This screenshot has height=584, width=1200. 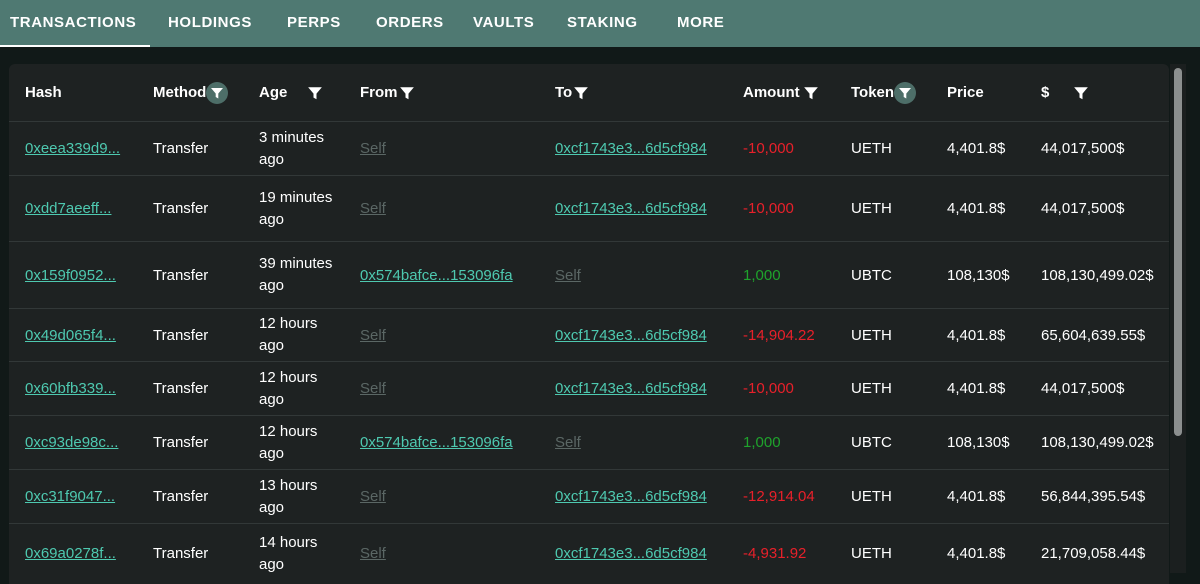 I want to click on column-header-usd: $, so click(x=1065, y=92).